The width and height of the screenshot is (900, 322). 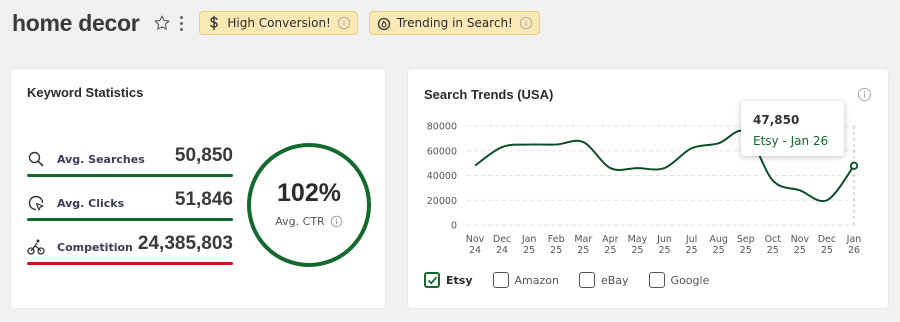 I want to click on stat-label: Competition, so click(x=95, y=247).